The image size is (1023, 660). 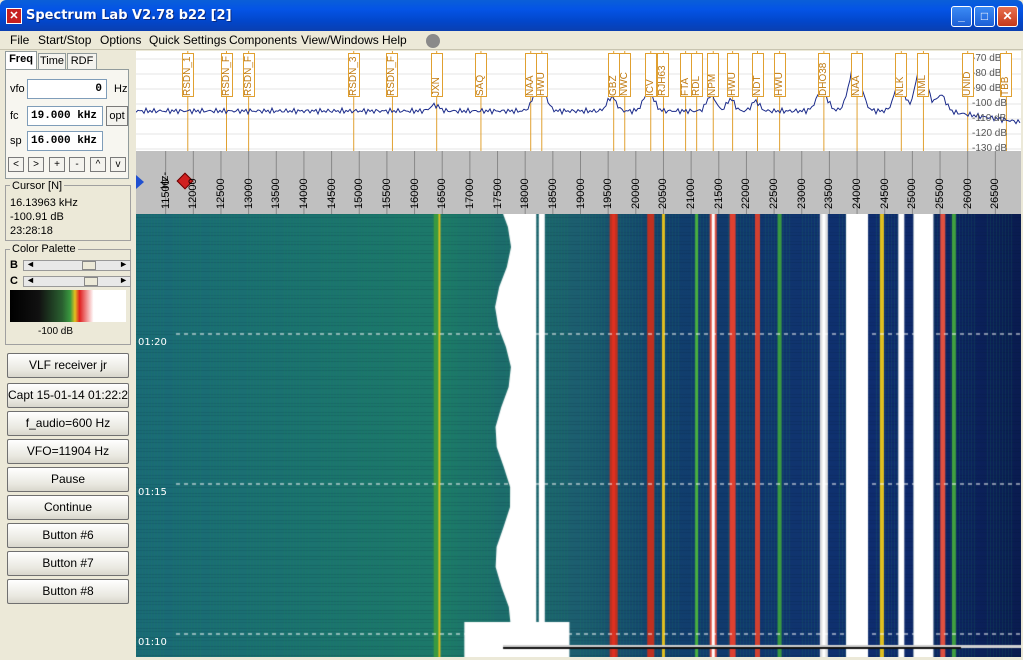 What do you see at coordinates (226, 75) in the screenshot?
I see `station-label-1: RSDN_F` at bounding box center [226, 75].